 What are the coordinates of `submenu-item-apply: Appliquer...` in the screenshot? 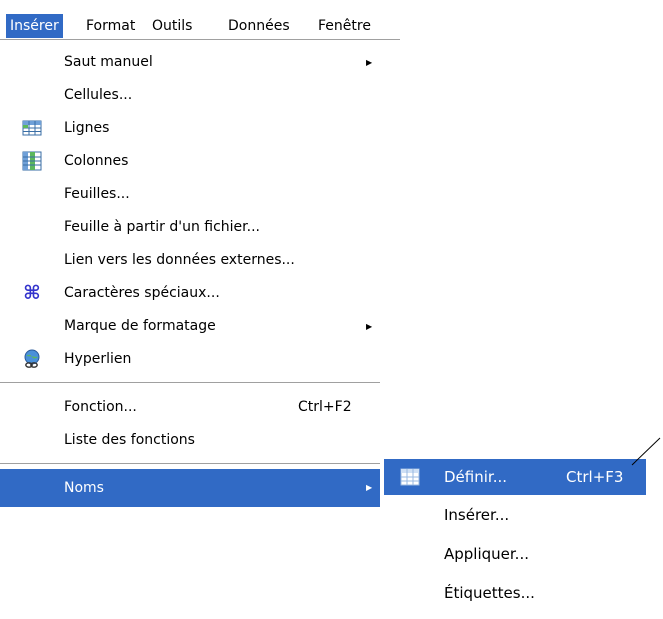 It's located at (515, 554).